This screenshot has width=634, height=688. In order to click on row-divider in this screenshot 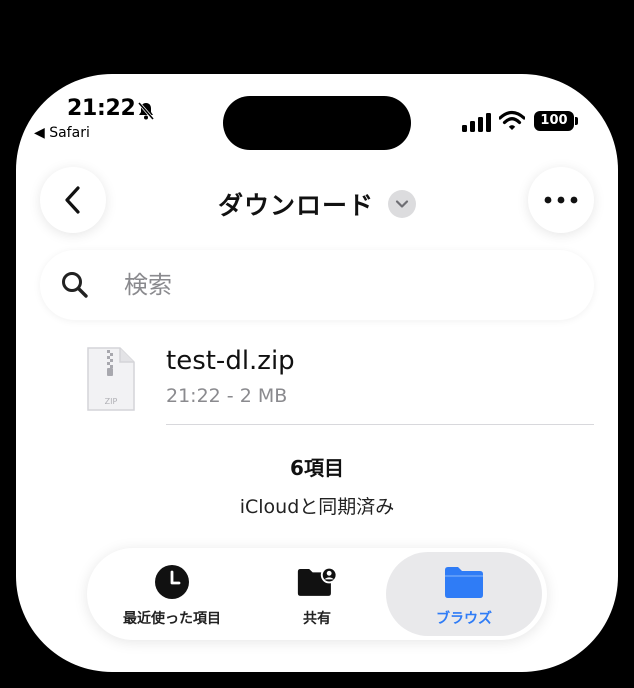, I will do `click(380, 424)`.